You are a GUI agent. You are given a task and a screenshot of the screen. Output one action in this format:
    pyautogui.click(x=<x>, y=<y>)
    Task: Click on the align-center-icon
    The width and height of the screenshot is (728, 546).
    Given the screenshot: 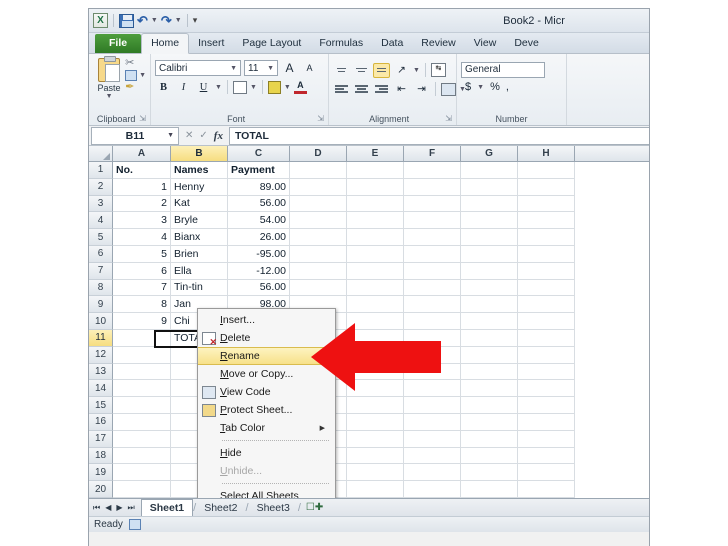 What is the action you would take?
    pyautogui.click(x=361, y=89)
    